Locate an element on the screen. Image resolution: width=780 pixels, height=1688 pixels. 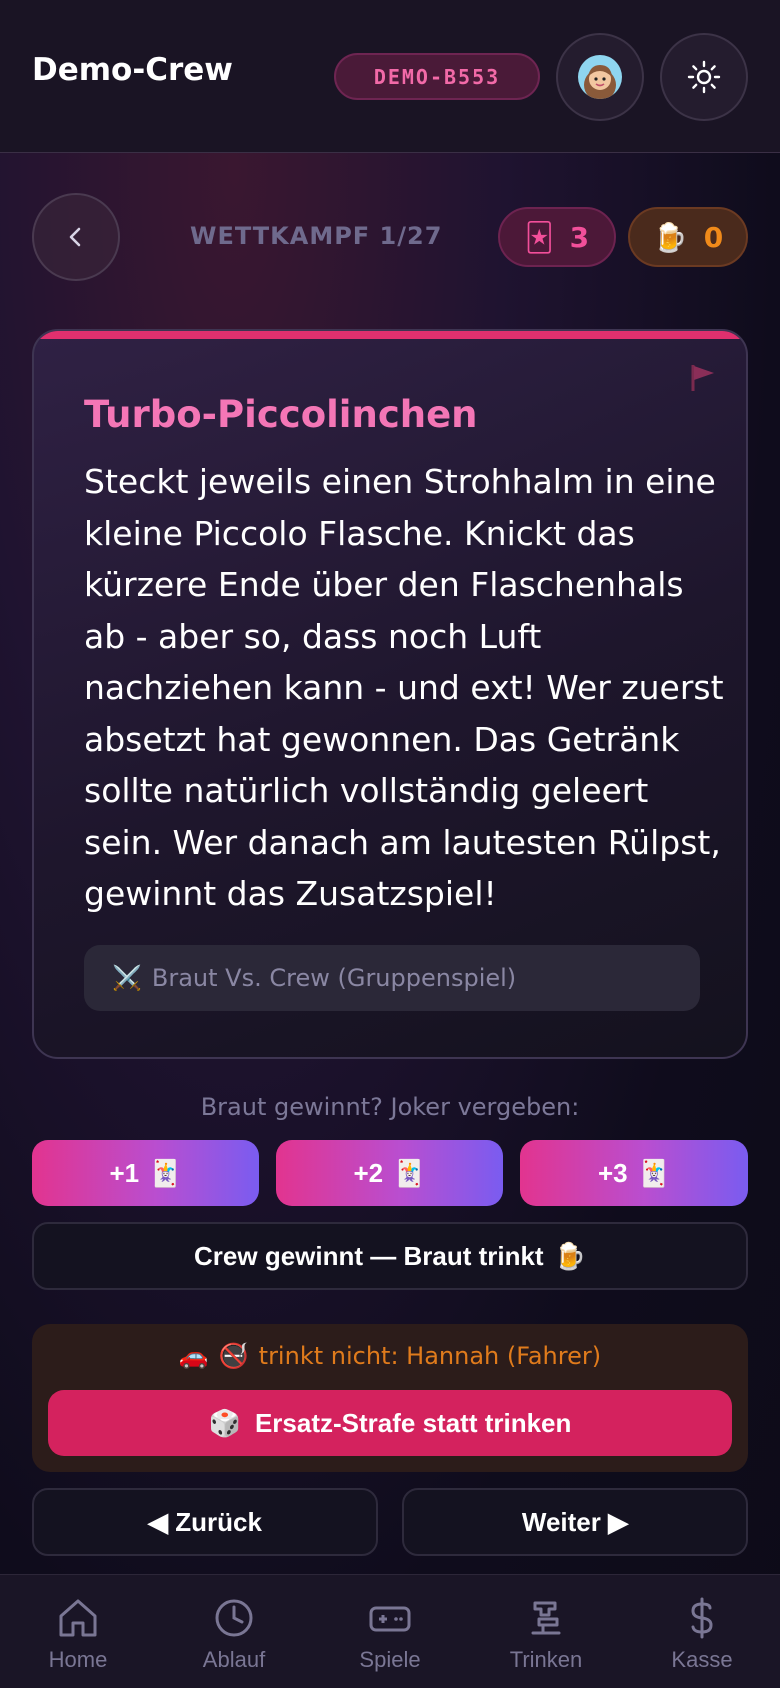
avatar-icon is located at coordinates (600, 77).